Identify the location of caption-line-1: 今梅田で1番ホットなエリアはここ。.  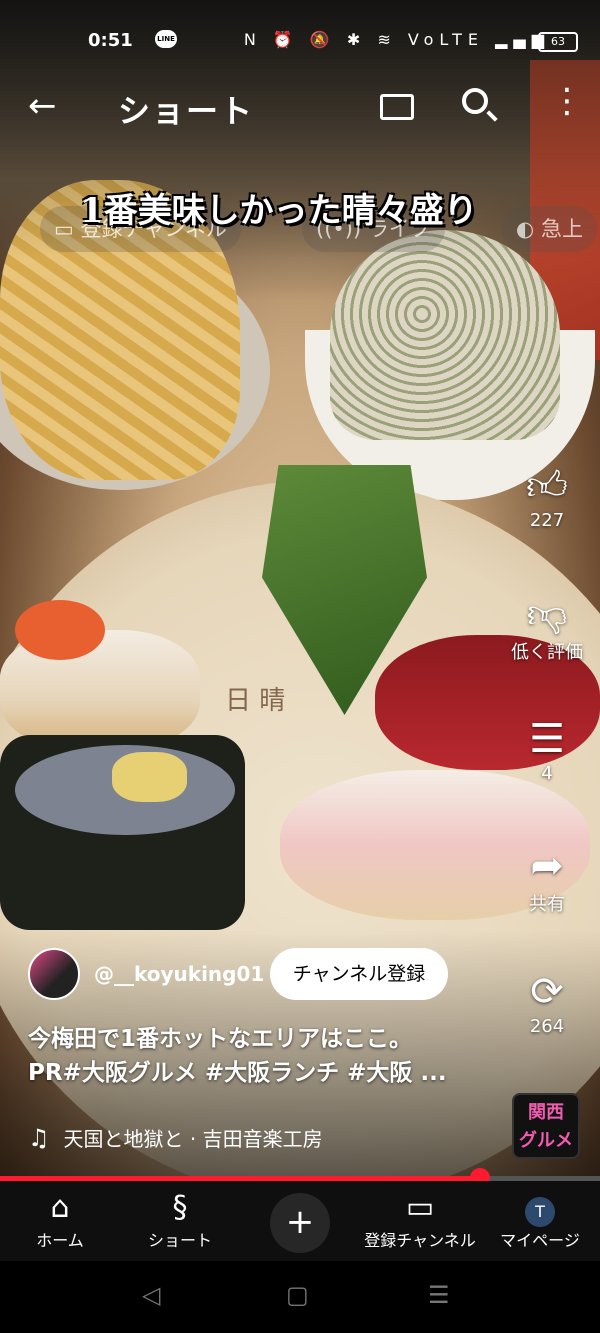
(220, 1039).